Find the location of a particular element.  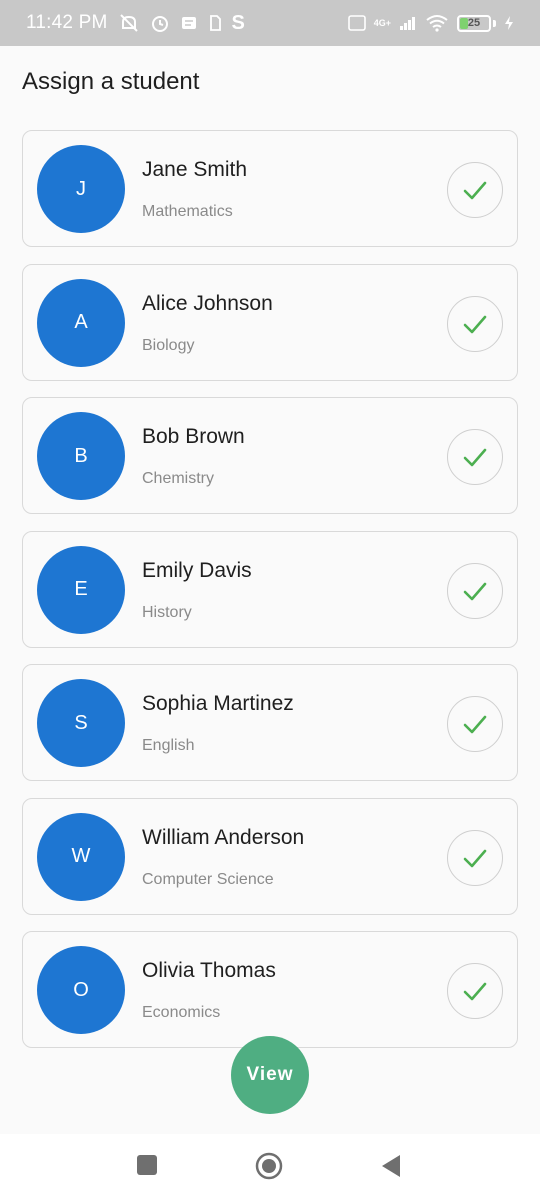

avatar-initial: B is located at coordinates (81, 455).